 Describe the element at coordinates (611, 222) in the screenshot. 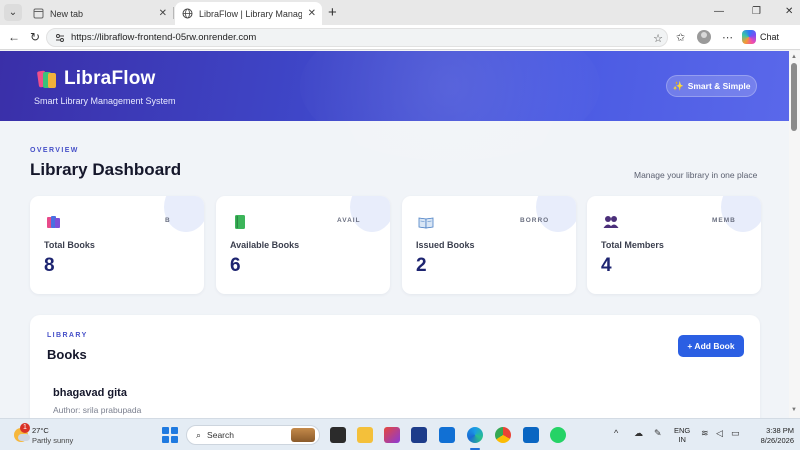

I see `members-icon` at that location.